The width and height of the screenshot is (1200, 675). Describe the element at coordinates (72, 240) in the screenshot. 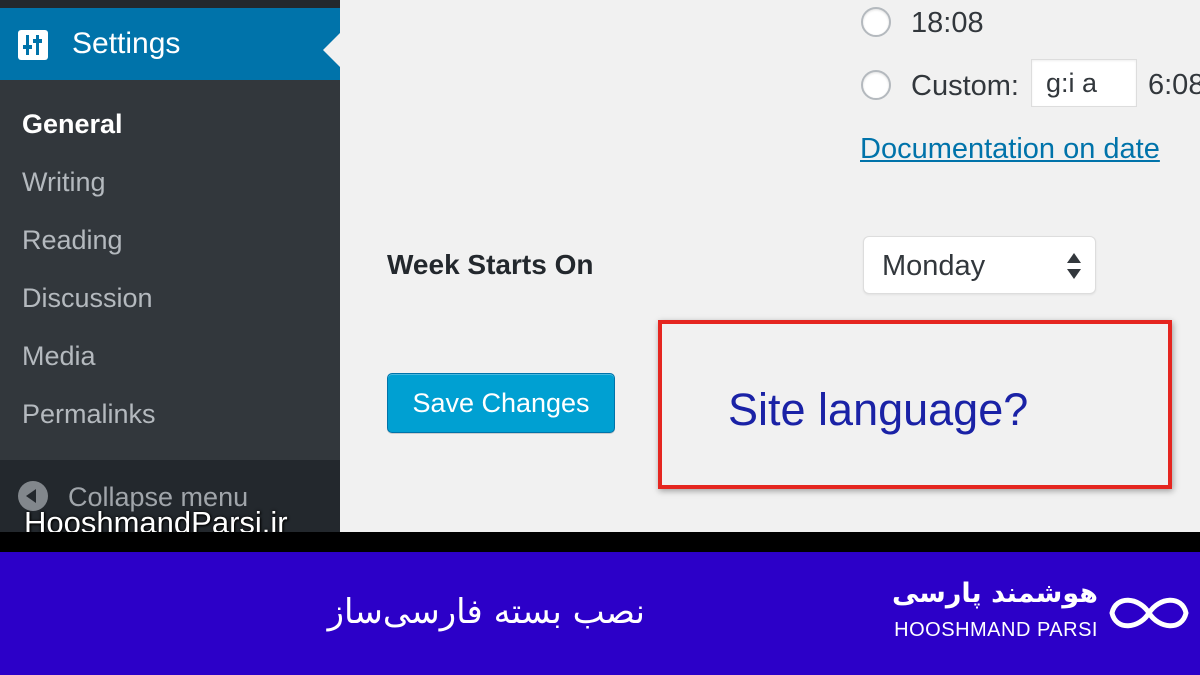

I see `submenu-item-reading: Reading` at that location.